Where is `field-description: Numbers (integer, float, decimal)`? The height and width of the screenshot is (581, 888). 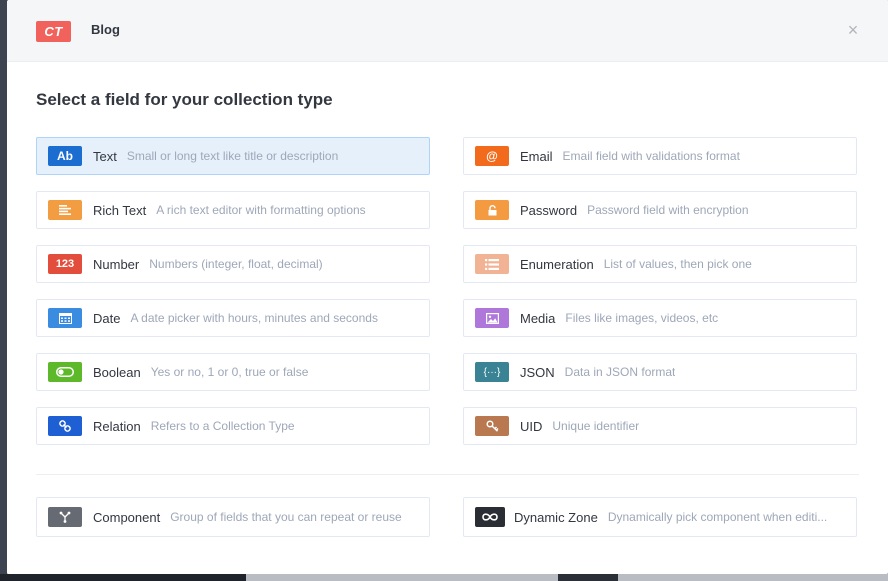 field-description: Numbers (integer, float, decimal) is located at coordinates (236, 264).